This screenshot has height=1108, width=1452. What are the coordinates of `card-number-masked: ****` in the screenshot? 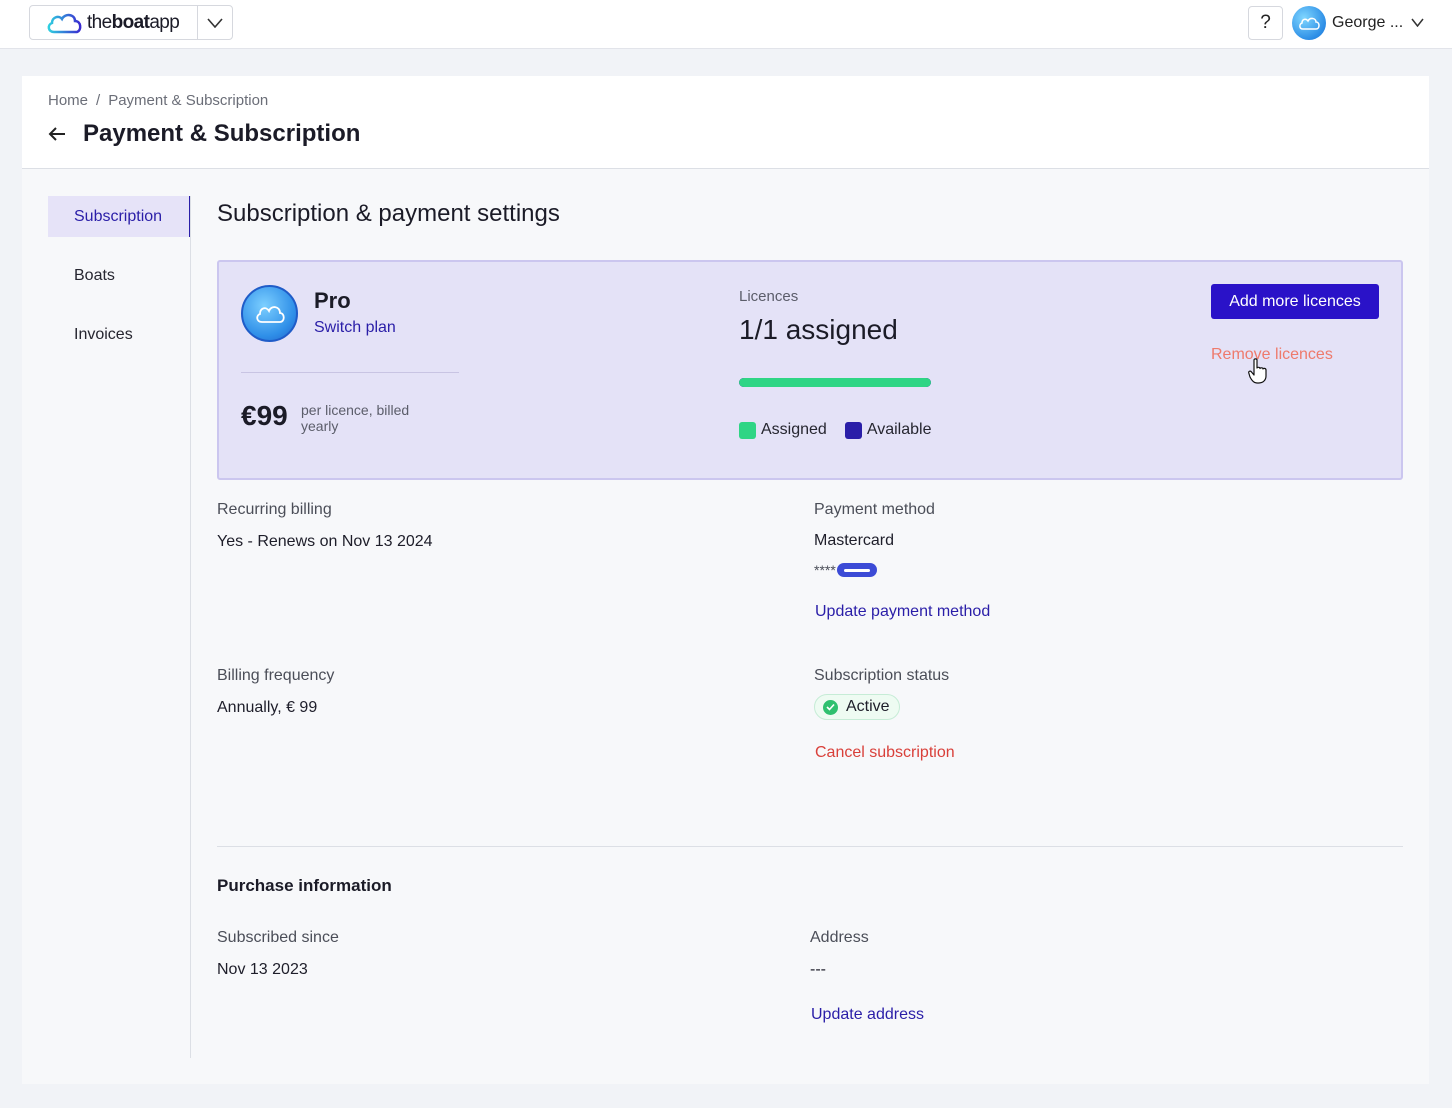 It's located at (845, 570).